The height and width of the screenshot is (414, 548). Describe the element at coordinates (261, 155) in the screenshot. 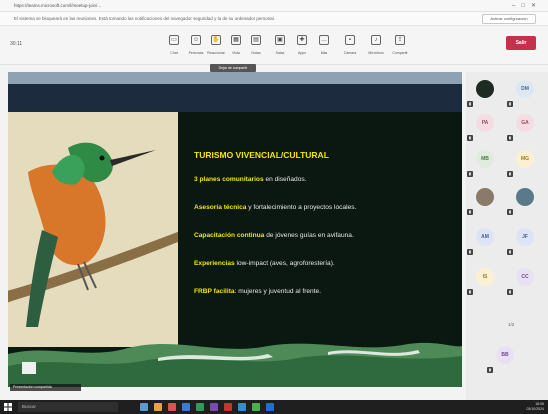

I see `slide-heading: TURISMO VIVENCIAL/CULTURAL` at that location.